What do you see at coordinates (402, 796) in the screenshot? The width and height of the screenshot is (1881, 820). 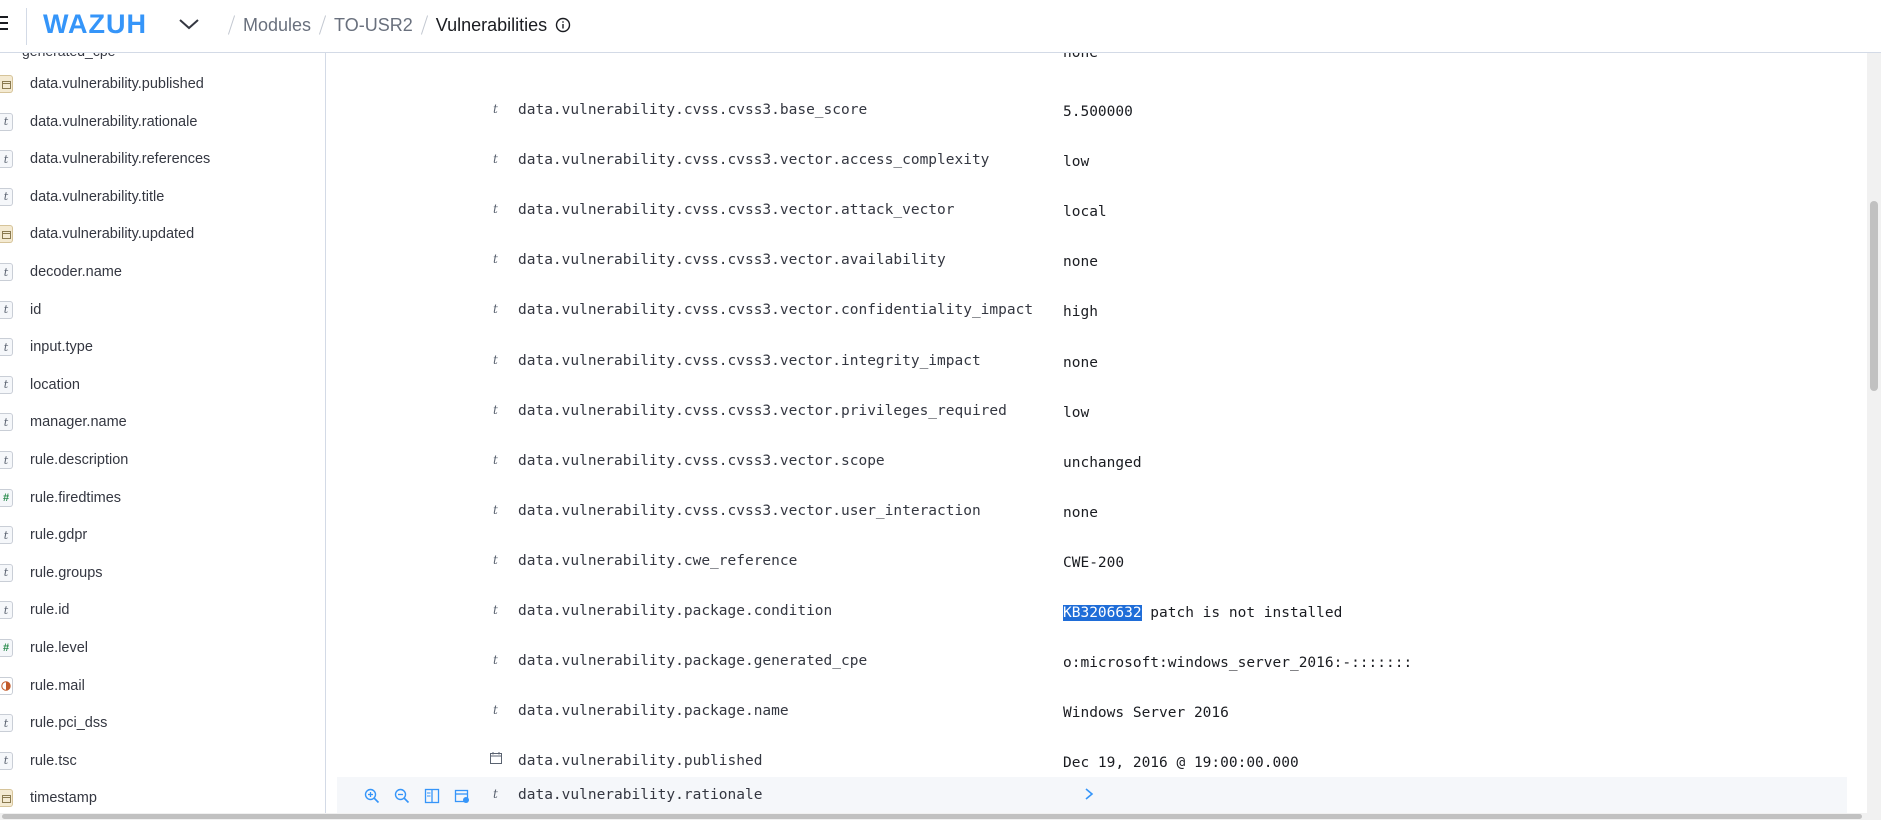 I see `zoom-out-icon` at bounding box center [402, 796].